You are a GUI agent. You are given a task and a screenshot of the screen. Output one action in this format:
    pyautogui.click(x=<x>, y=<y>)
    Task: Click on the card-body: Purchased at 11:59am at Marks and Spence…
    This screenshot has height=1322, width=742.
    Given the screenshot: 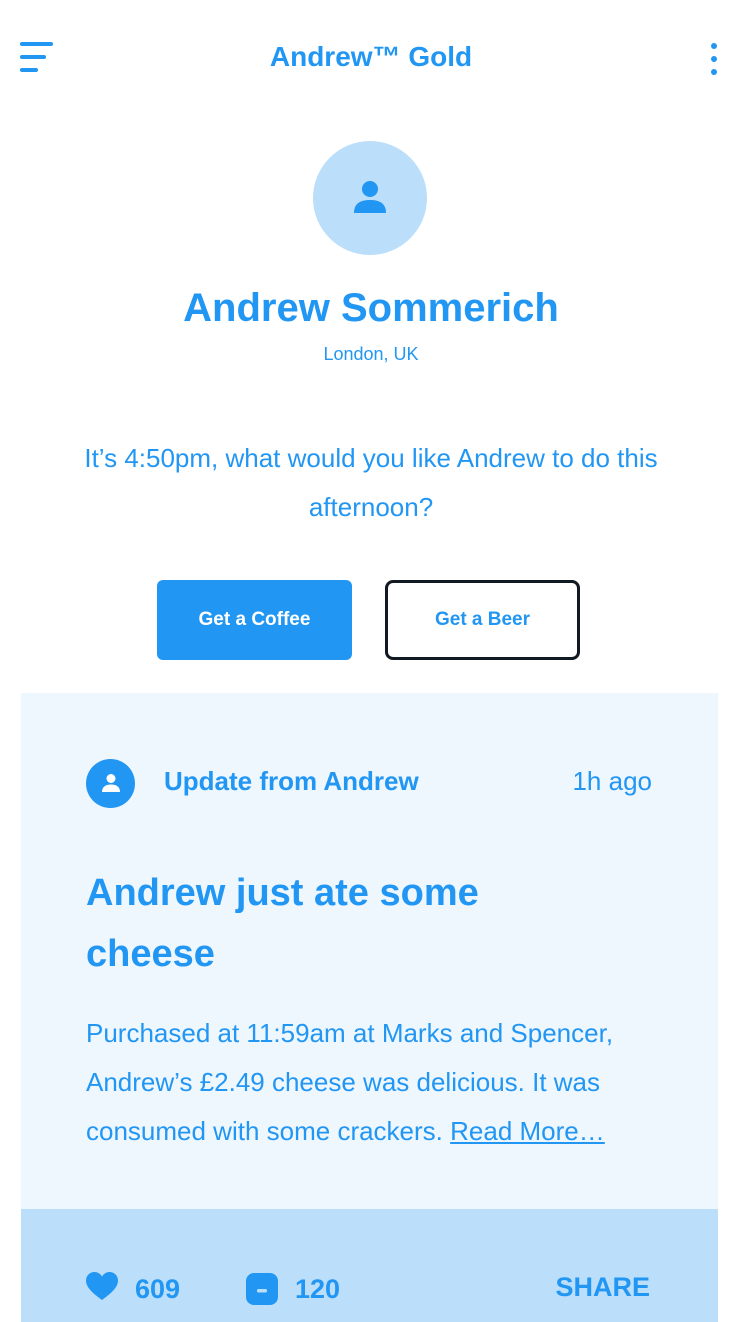 What is the action you would take?
    pyautogui.click(x=366, y=1082)
    